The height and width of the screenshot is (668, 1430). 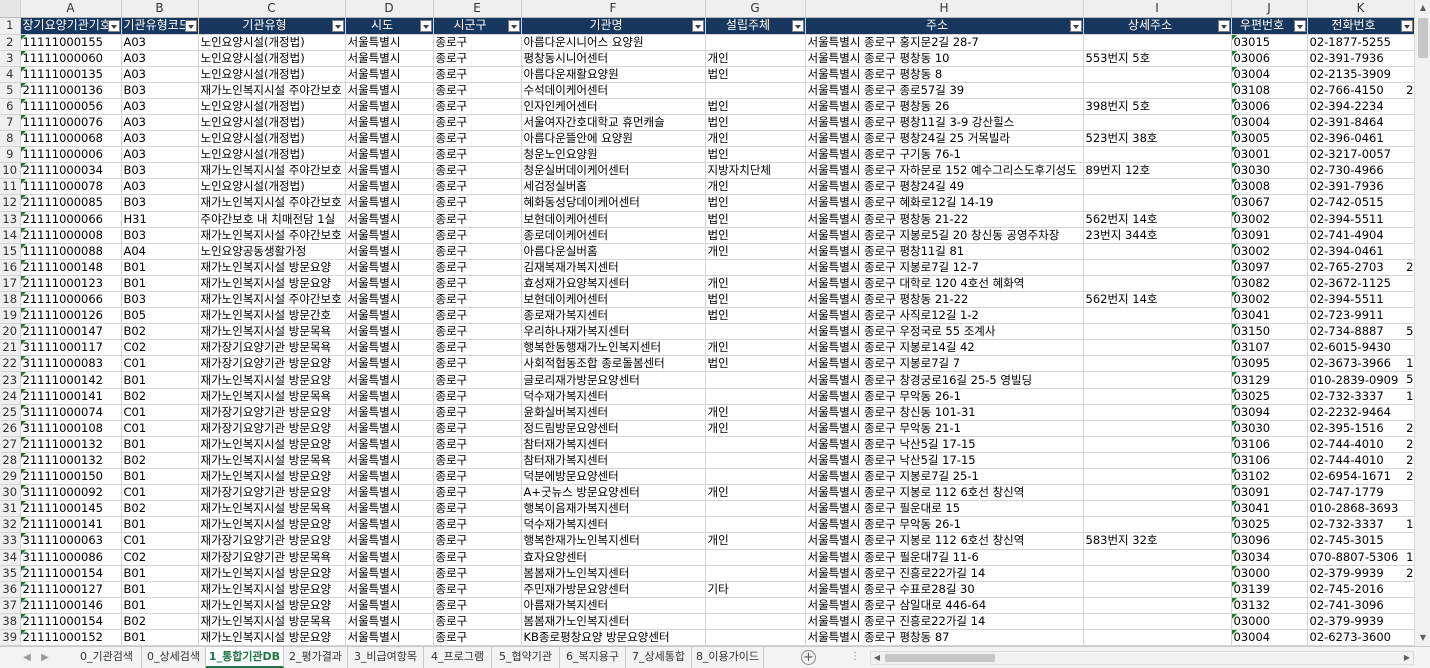 I want to click on row-number: 4, so click(x=10, y=74).